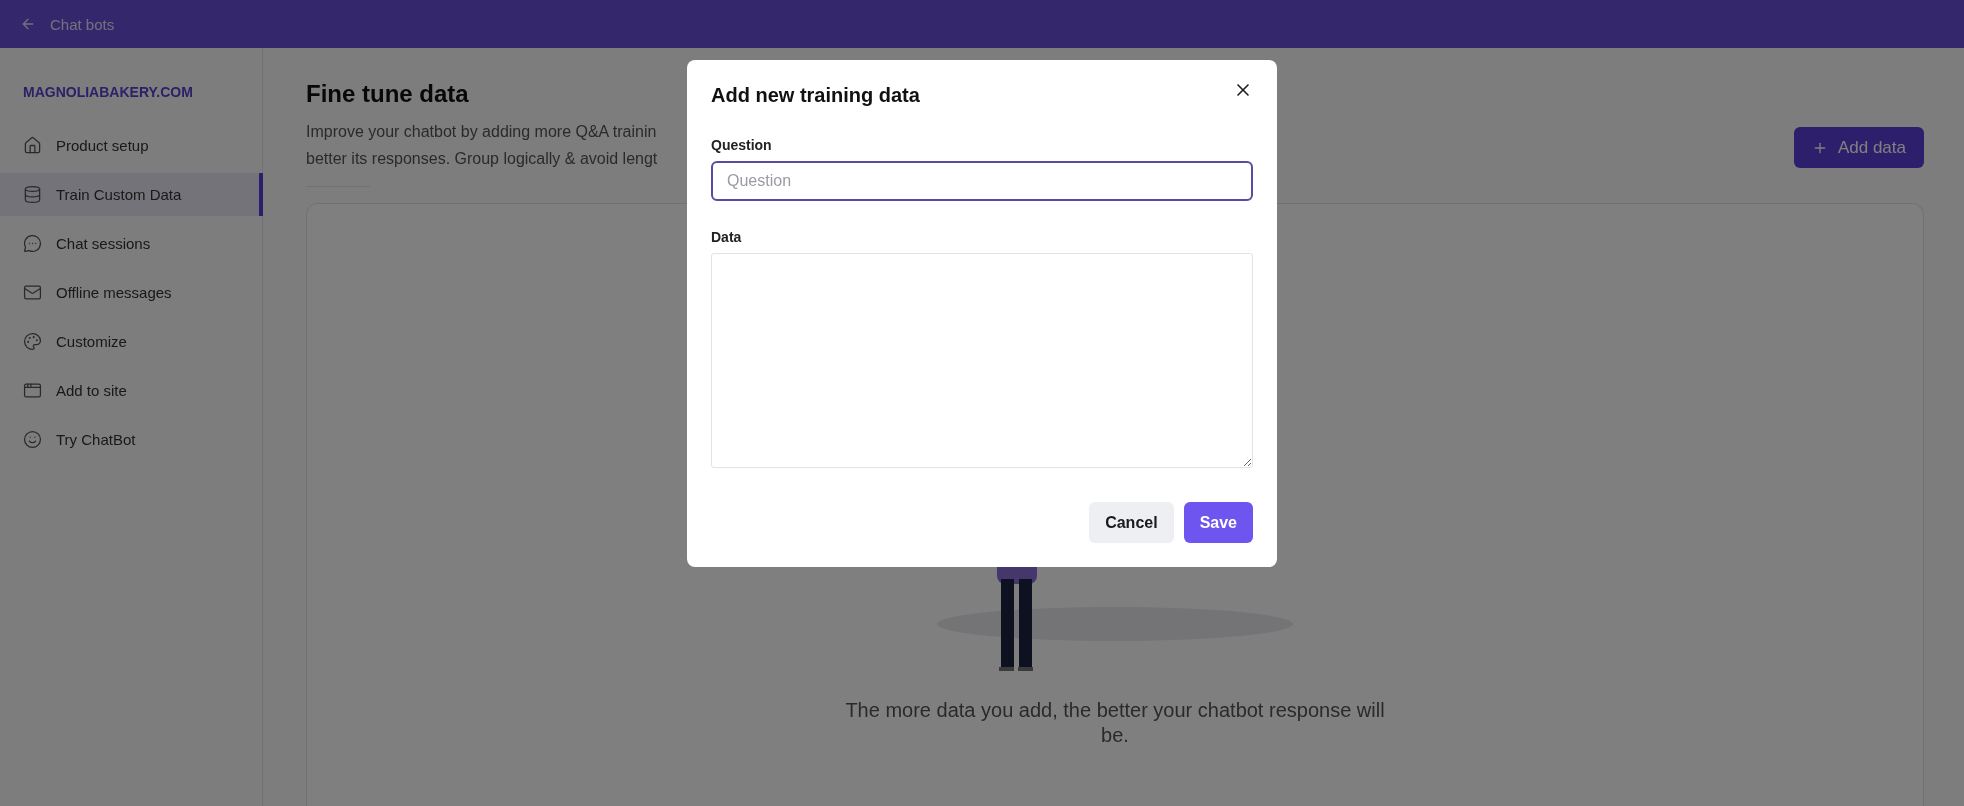 The image size is (1964, 806). Describe the element at coordinates (1218, 522) in the screenshot. I see `save-button: Save` at that location.